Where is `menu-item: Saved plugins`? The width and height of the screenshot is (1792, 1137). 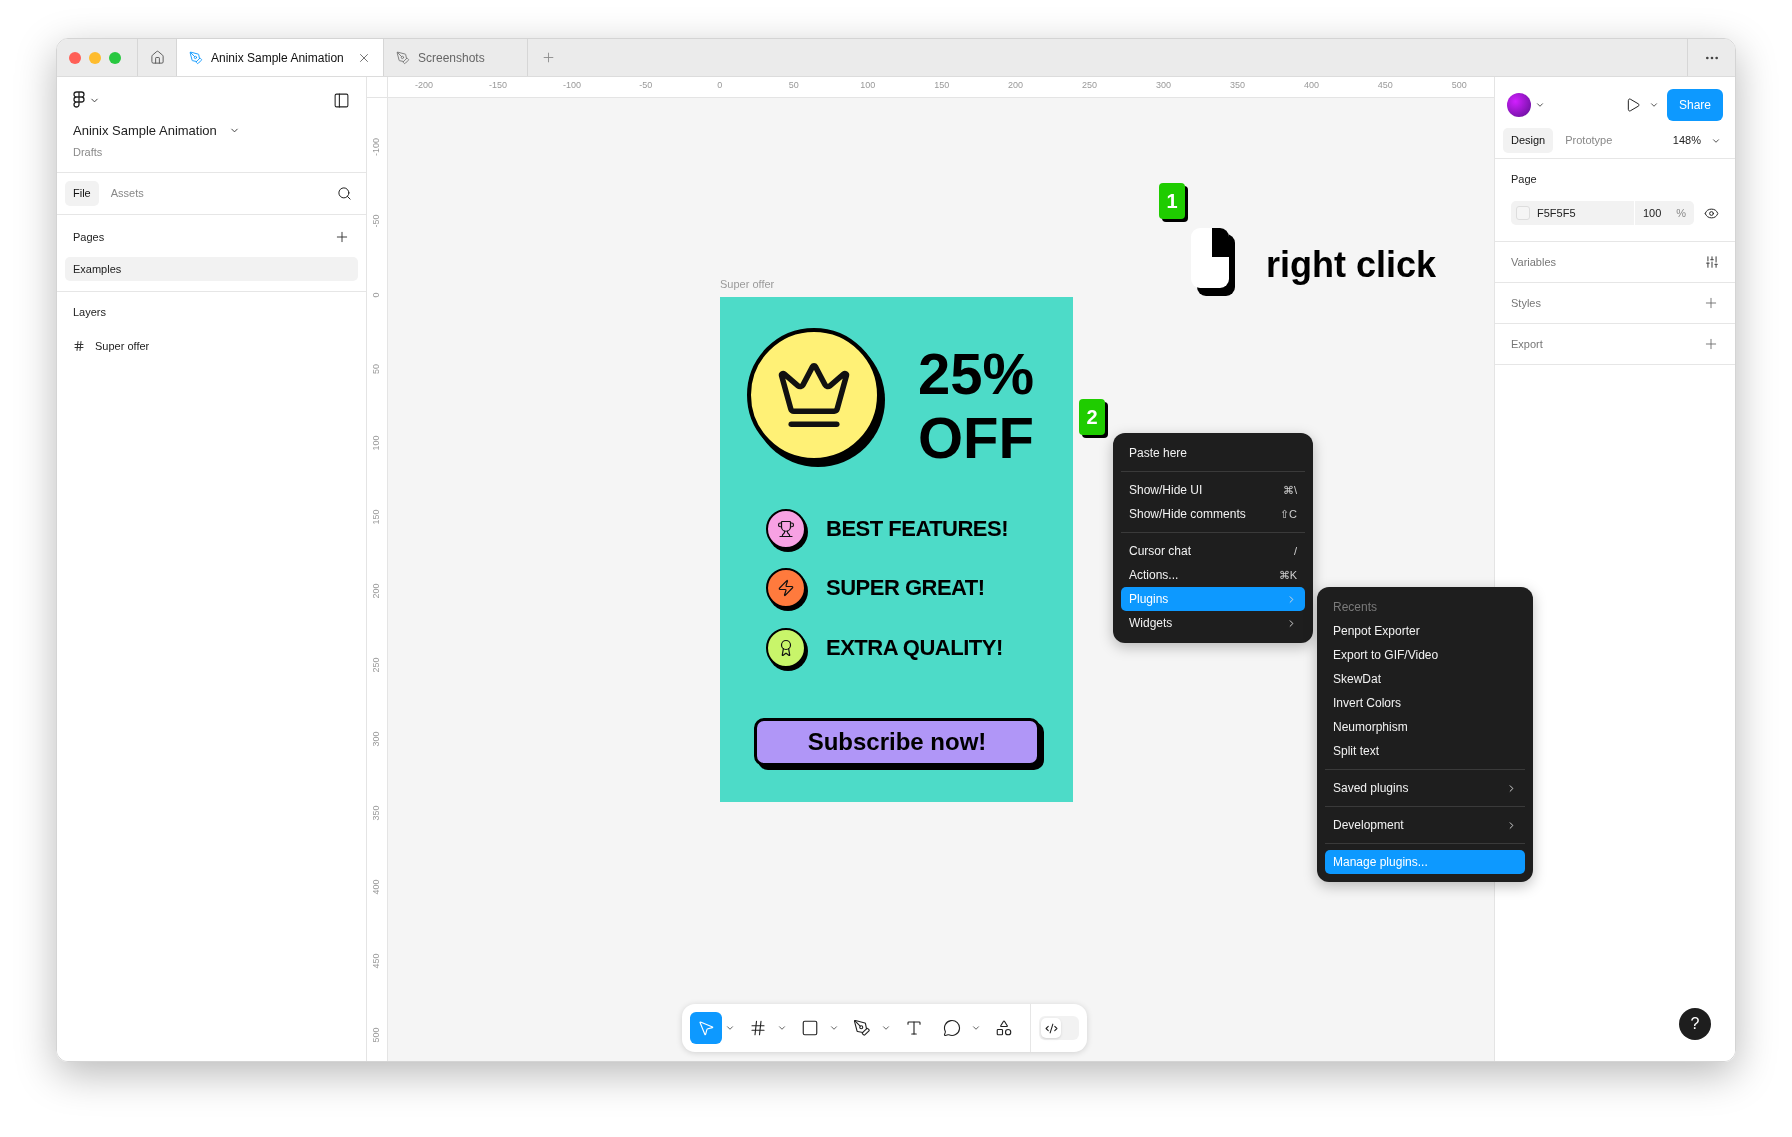 menu-item: Saved plugins is located at coordinates (1425, 788).